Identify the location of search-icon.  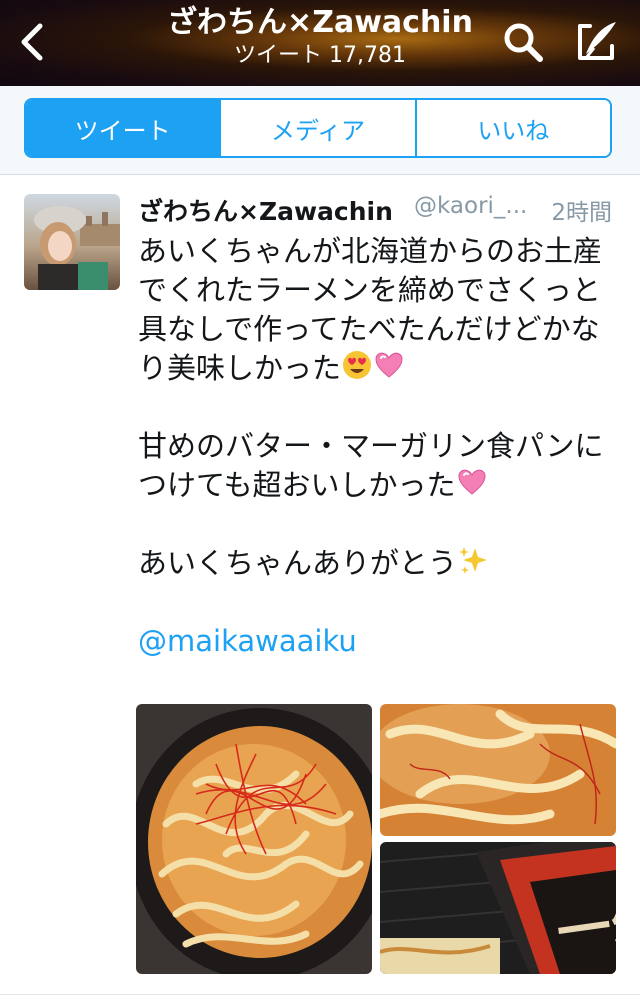
(523, 42).